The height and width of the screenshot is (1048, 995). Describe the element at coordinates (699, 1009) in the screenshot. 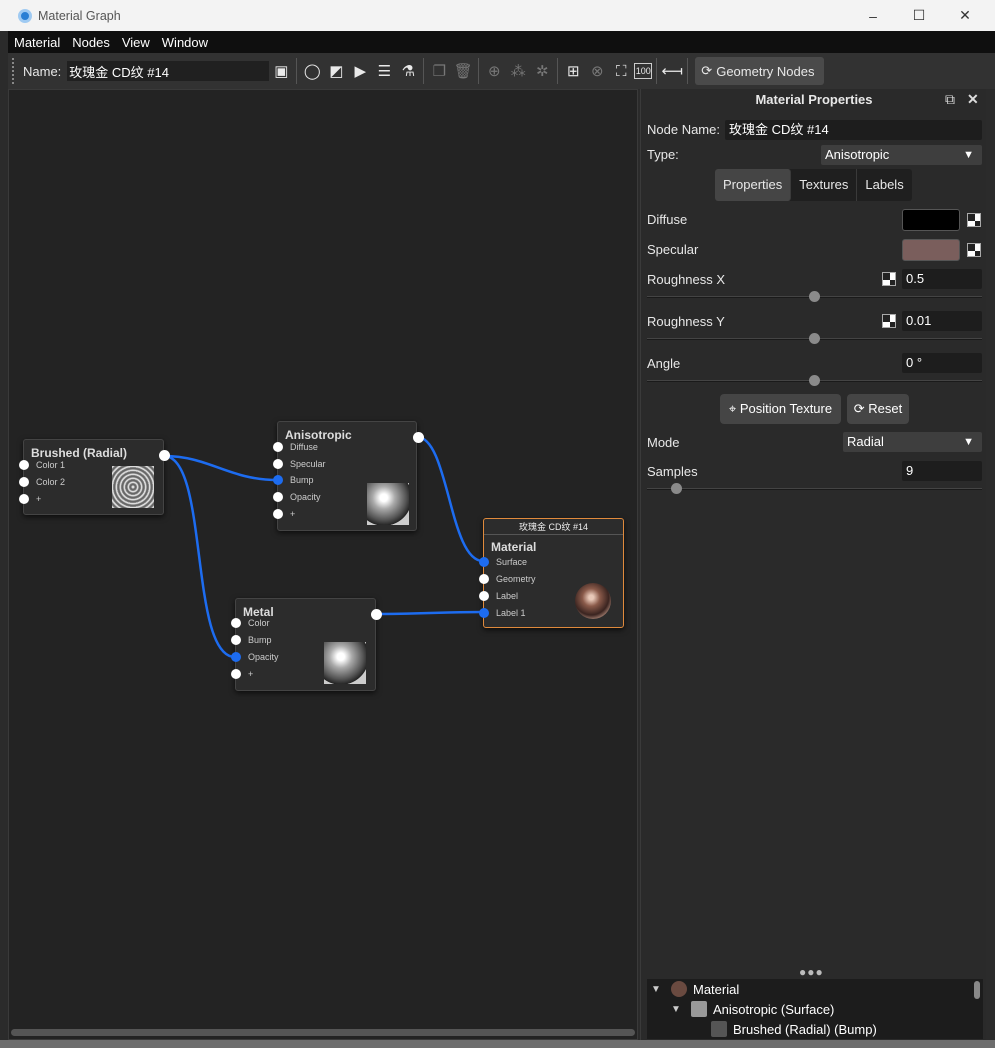

I see `anisotropic-icon` at that location.